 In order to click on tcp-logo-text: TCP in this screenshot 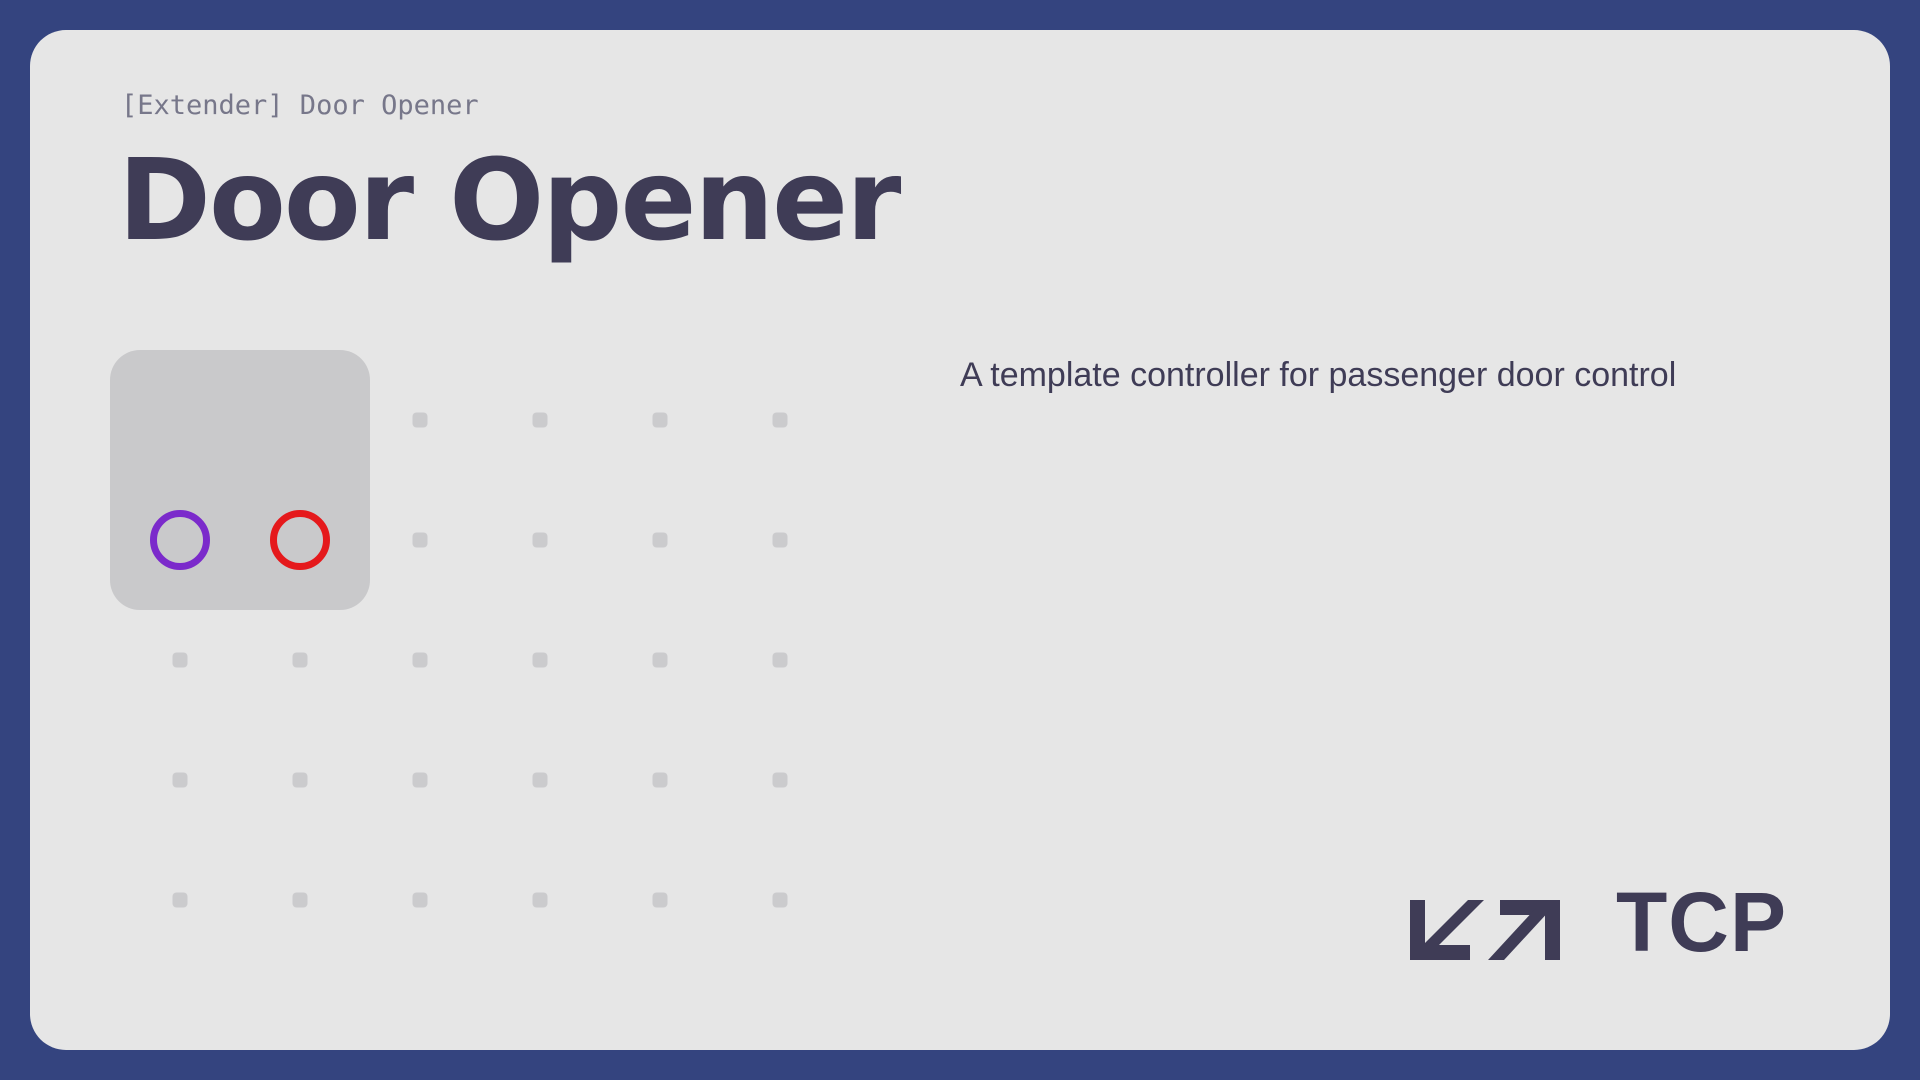, I will do `click(1701, 922)`.